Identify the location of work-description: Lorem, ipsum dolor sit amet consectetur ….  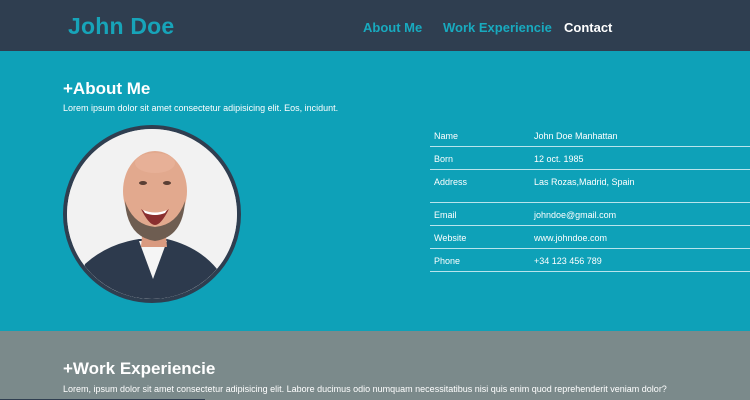
(365, 389).